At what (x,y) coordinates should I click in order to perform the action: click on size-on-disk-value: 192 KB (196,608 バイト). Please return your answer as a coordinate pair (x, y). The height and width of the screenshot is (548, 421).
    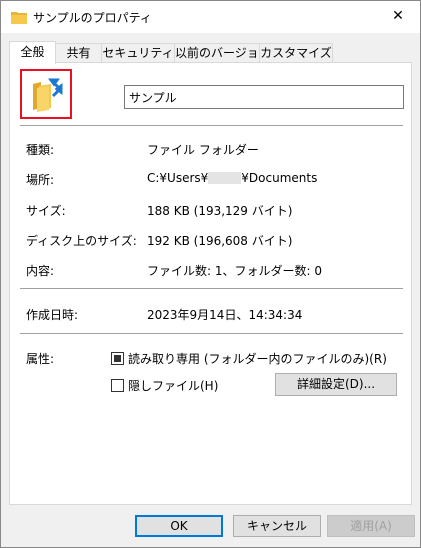
    Looking at the image, I should click on (220, 241).